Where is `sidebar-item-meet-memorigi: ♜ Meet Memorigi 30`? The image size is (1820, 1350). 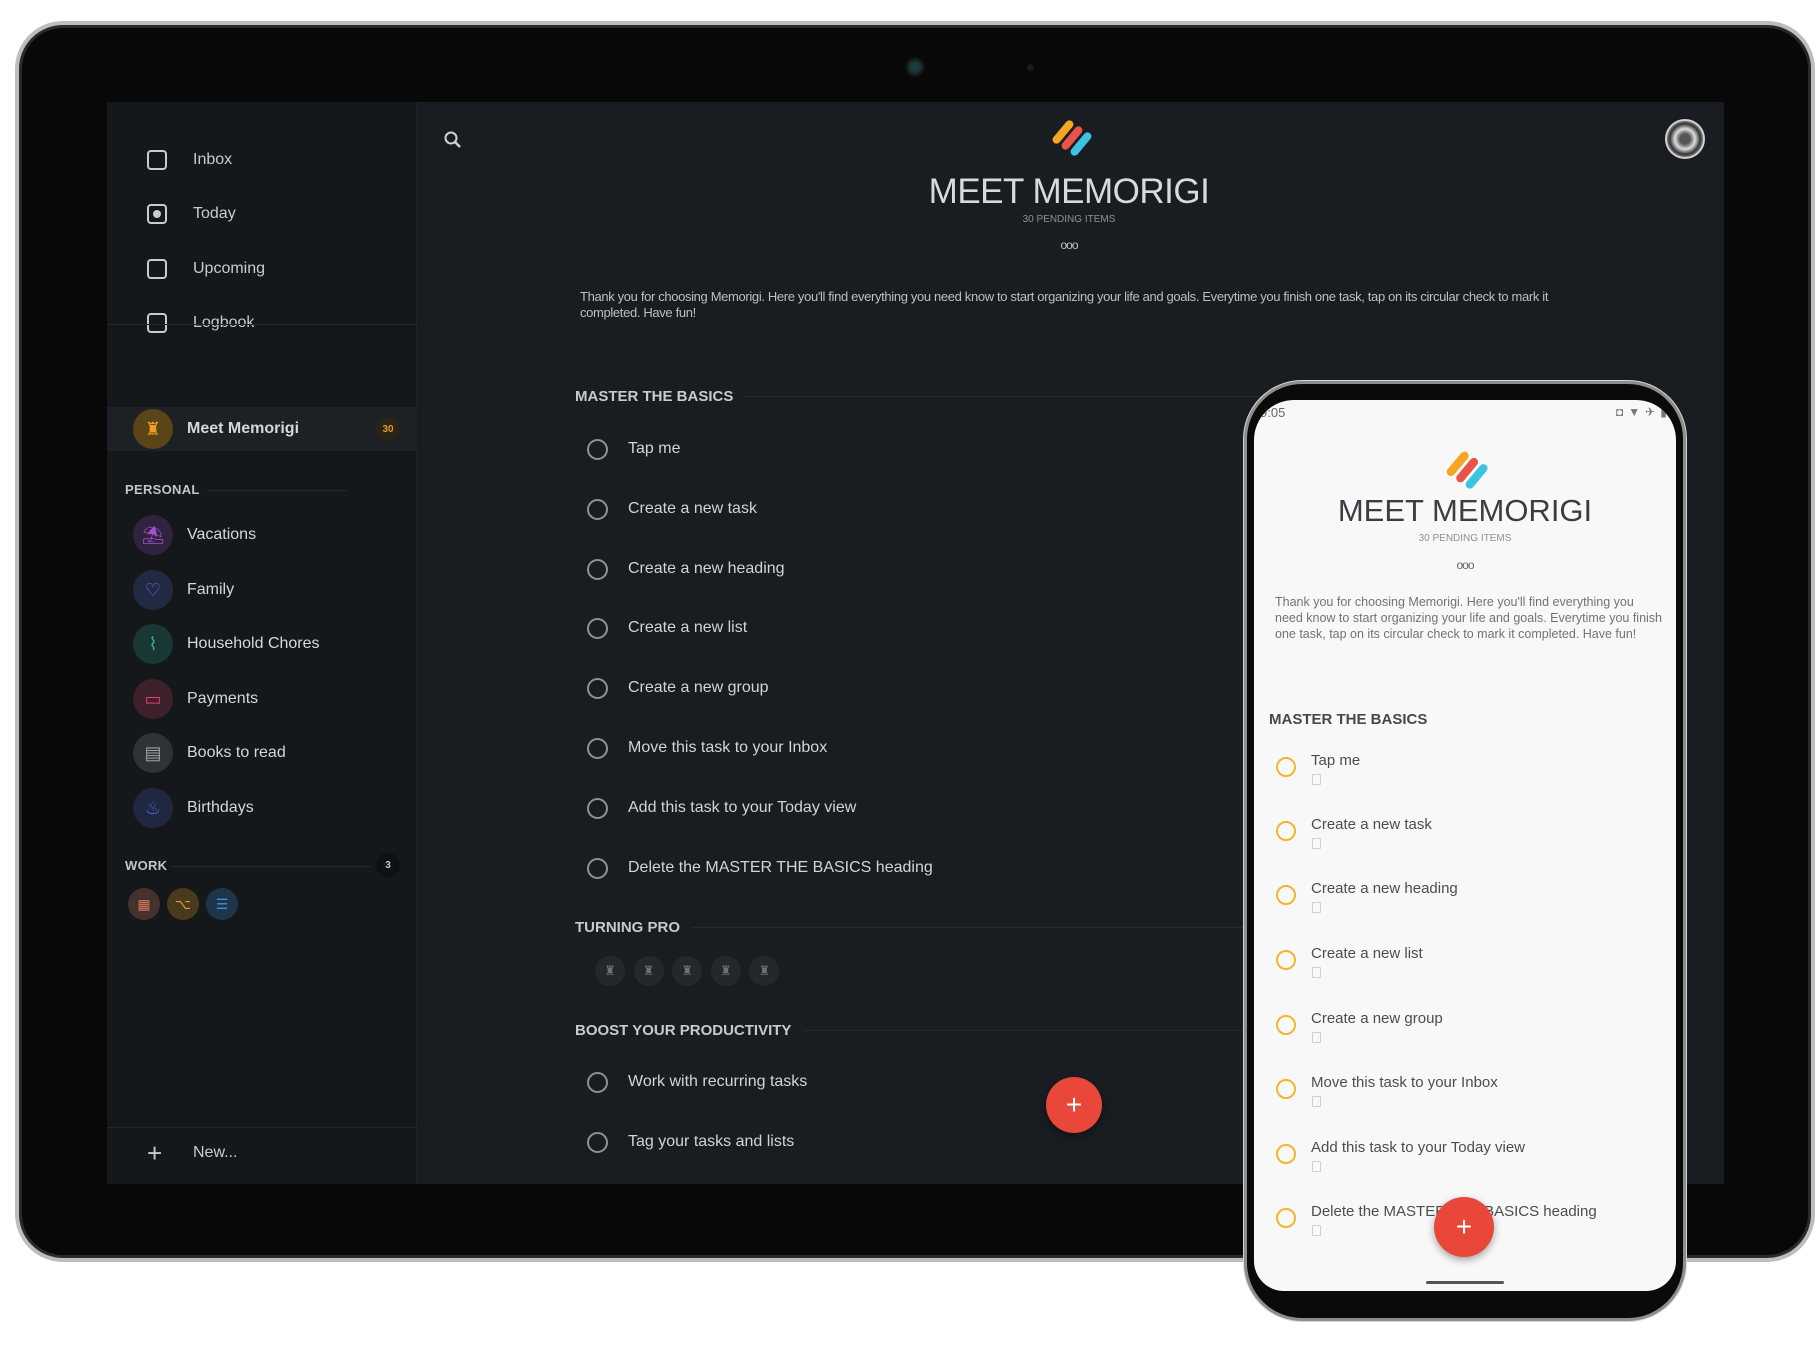
sidebar-item-meet-memorigi: ♜ Meet Memorigi 30 is located at coordinates (262, 429).